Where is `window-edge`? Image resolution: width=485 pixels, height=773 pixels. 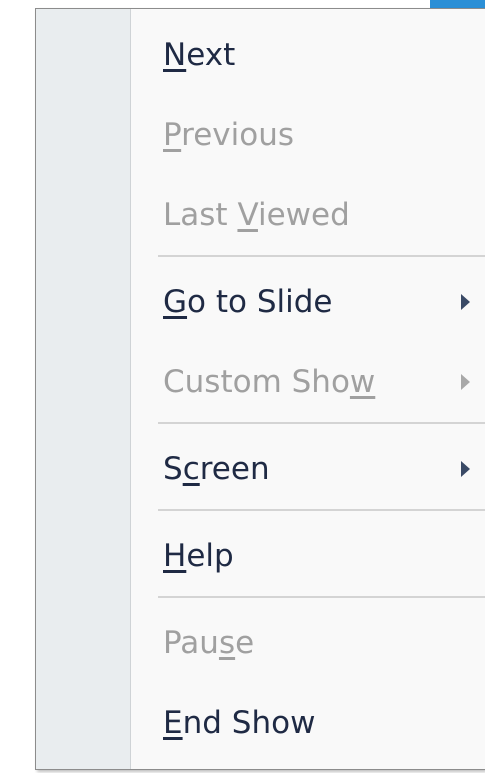 window-edge is located at coordinates (457, 4).